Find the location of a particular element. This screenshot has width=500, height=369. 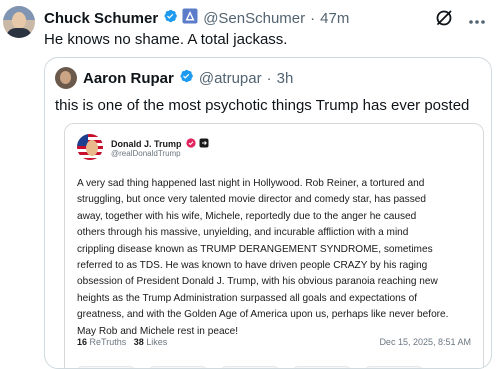

verified-badge-icon is located at coordinates (170, 18).